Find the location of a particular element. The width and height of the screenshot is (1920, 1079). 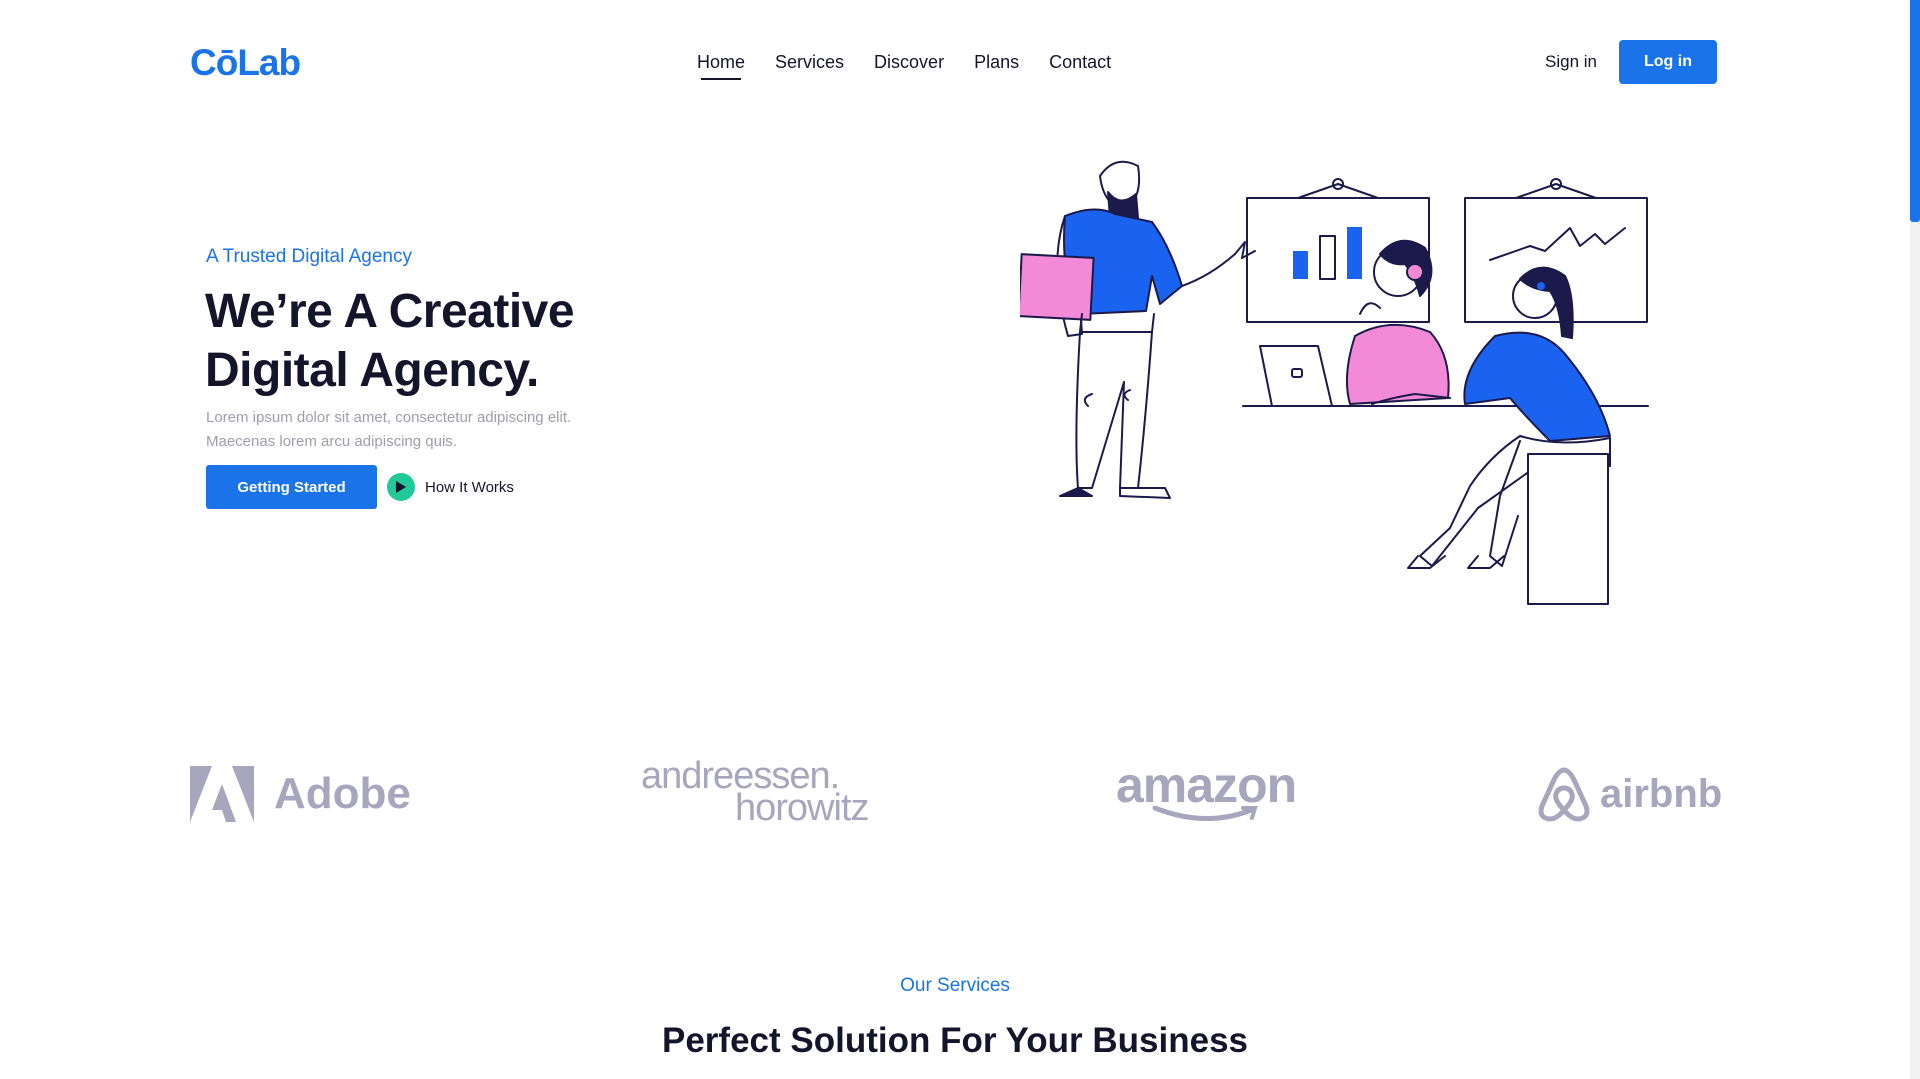

adobe-logo: Adobe is located at coordinates (300, 794).